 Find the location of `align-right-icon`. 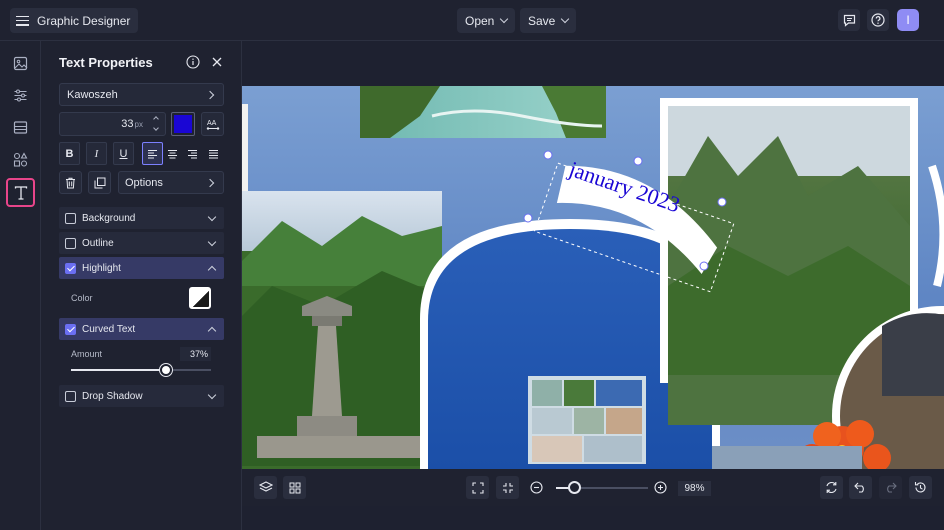

align-right-icon is located at coordinates (192, 153).